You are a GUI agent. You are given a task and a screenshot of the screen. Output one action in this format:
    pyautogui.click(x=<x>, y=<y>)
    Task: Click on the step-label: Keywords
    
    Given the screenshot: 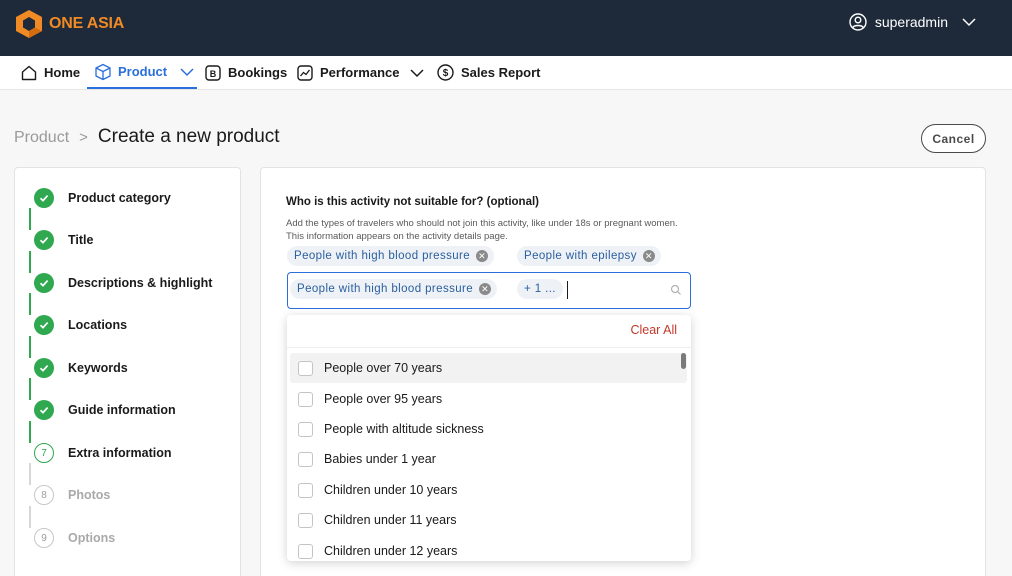 What is the action you would take?
    pyautogui.click(x=98, y=368)
    